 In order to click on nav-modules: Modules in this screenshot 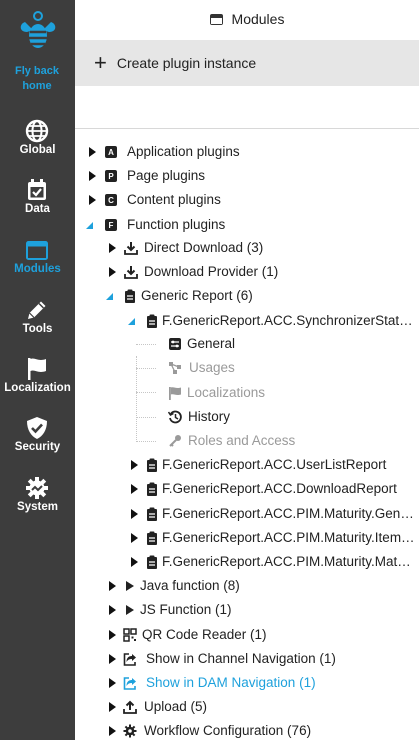, I will do `click(37, 261)`.